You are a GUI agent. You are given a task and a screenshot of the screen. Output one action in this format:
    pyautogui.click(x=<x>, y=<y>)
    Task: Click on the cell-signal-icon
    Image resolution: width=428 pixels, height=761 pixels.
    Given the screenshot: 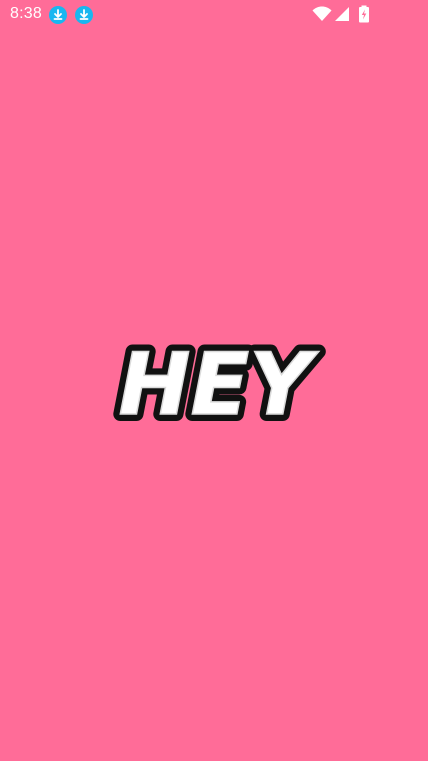 What is the action you would take?
    pyautogui.click(x=342, y=16)
    